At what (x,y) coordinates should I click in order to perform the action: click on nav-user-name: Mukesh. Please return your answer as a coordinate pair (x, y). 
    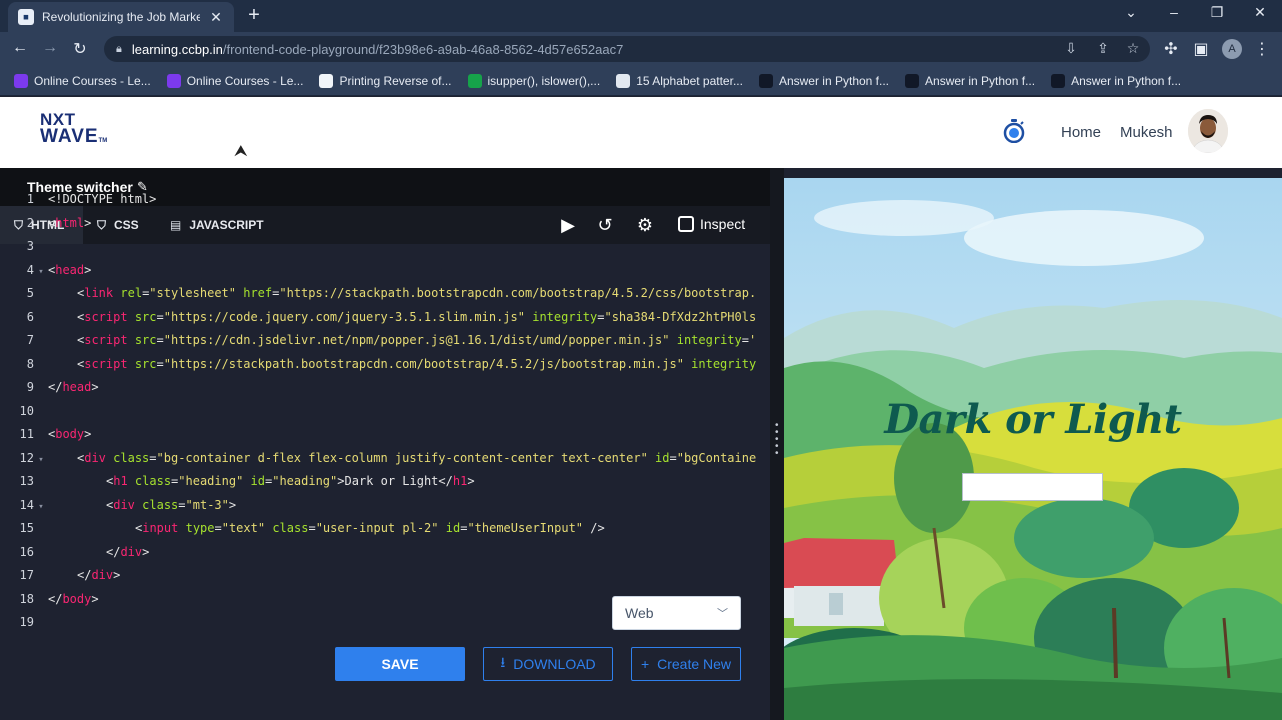
    Looking at the image, I should click on (1146, 132).